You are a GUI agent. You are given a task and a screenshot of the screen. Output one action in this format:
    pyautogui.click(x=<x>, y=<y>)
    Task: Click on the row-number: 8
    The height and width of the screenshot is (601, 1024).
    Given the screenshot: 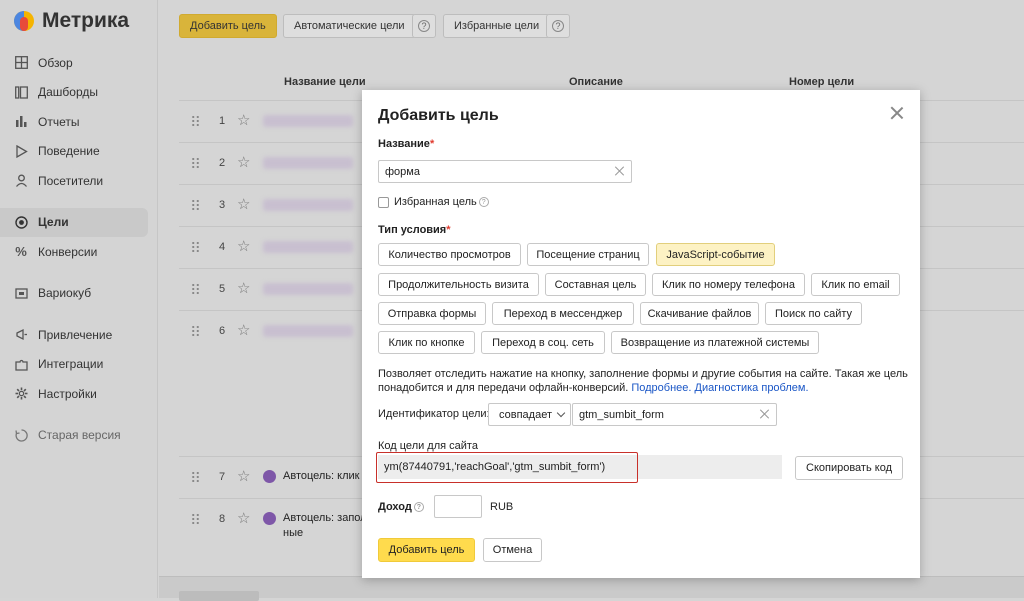 What is the action you would take?
    pyautogui.click(x=222, y=519)
    